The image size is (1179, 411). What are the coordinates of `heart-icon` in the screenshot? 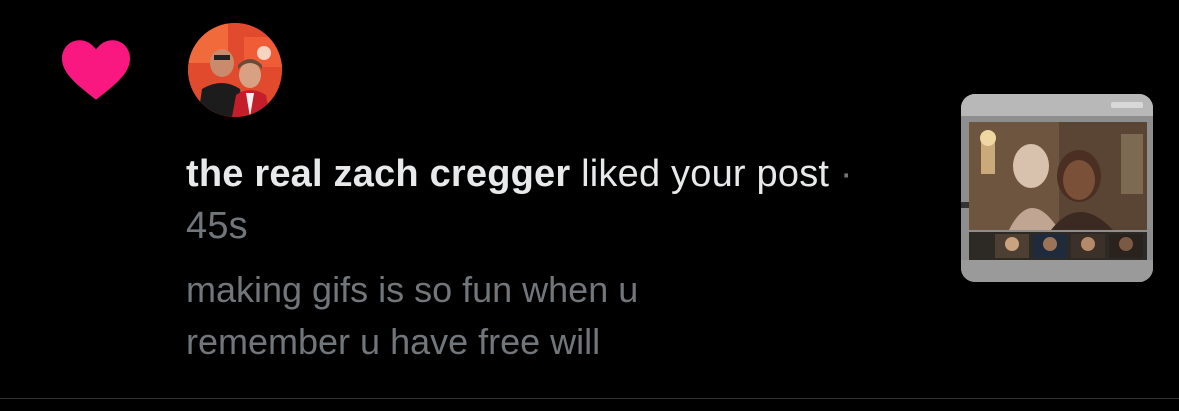 It's located at (96, 70).